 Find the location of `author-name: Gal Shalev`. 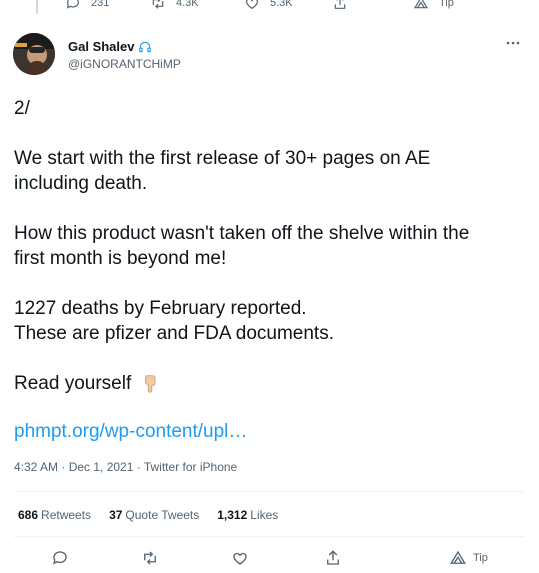

author-name: Gal Shalev is located at coordinates (101, 46).